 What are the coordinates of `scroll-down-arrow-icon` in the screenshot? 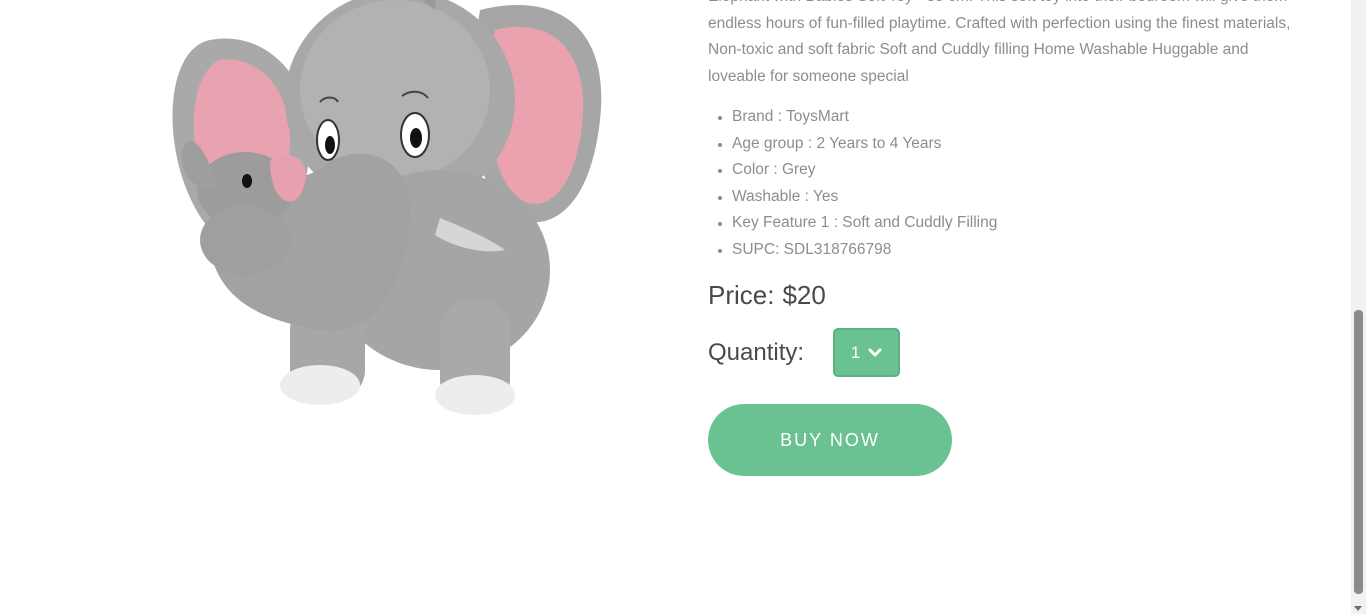 It's located at (1358, 608).